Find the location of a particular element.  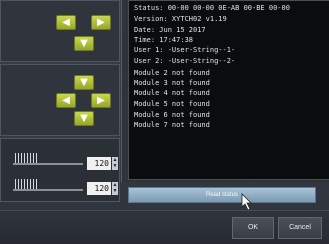

ok-button: OK is located at coordinates (253, 228).